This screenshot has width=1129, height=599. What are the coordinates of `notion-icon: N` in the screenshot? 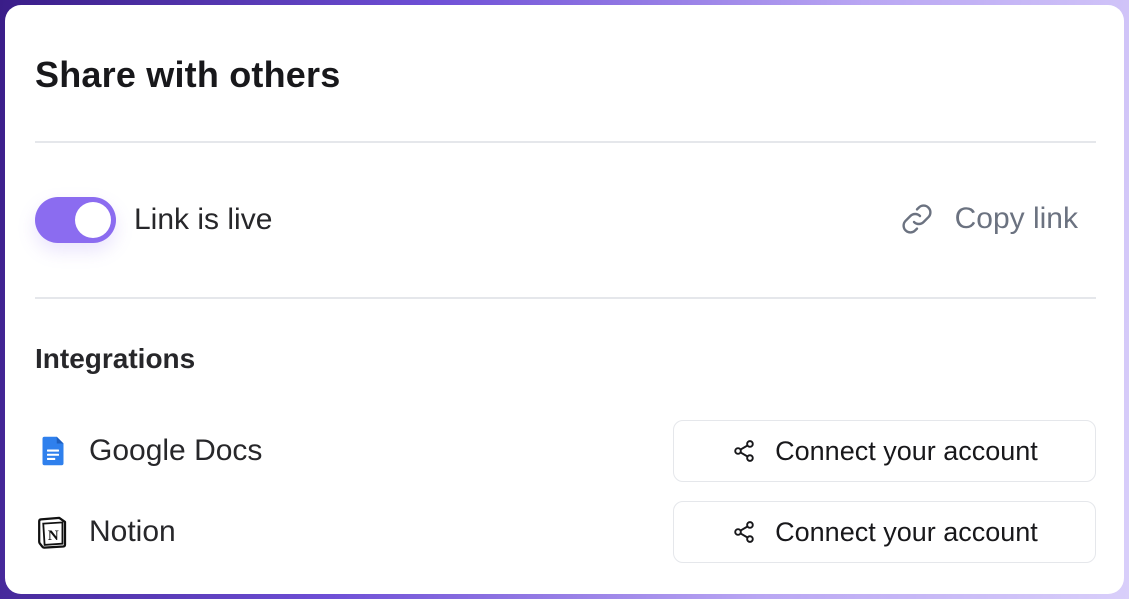 It's located at (53, 532).